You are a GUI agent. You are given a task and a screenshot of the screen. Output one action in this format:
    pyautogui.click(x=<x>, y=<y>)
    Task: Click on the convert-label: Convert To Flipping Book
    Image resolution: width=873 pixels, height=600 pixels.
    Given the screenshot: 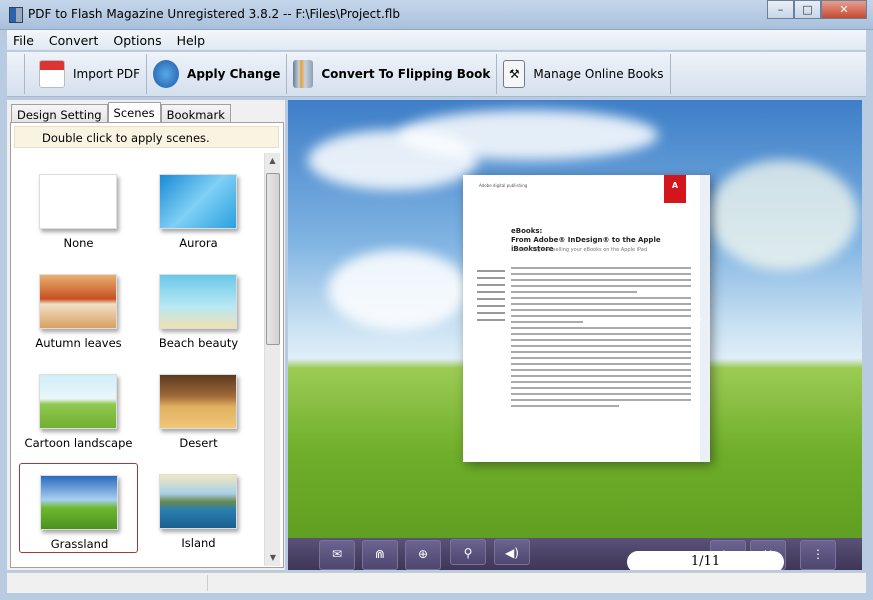 What is the action you would take?
    pyautogui.click(x=406, y=74)
    